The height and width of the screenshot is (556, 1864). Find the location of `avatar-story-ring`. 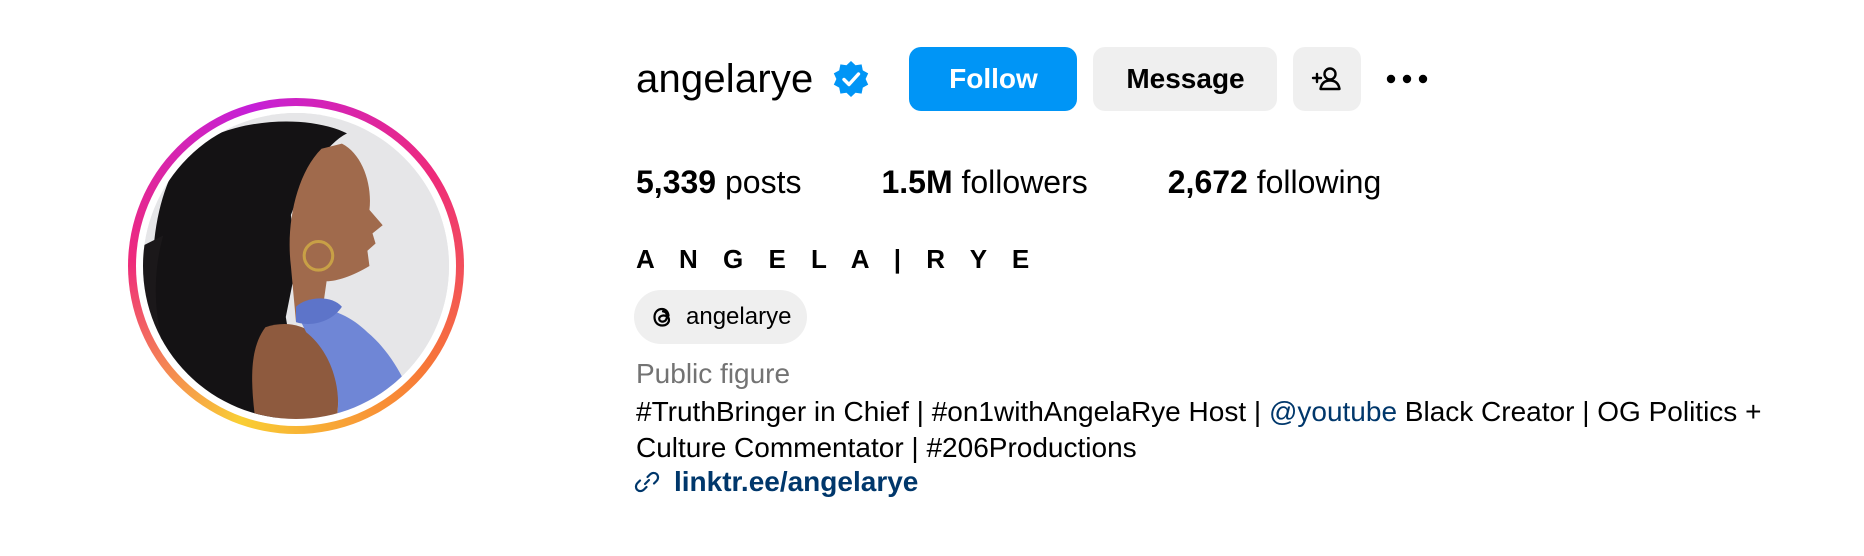

avatar-story-ring is located at coordinates (296, 266).